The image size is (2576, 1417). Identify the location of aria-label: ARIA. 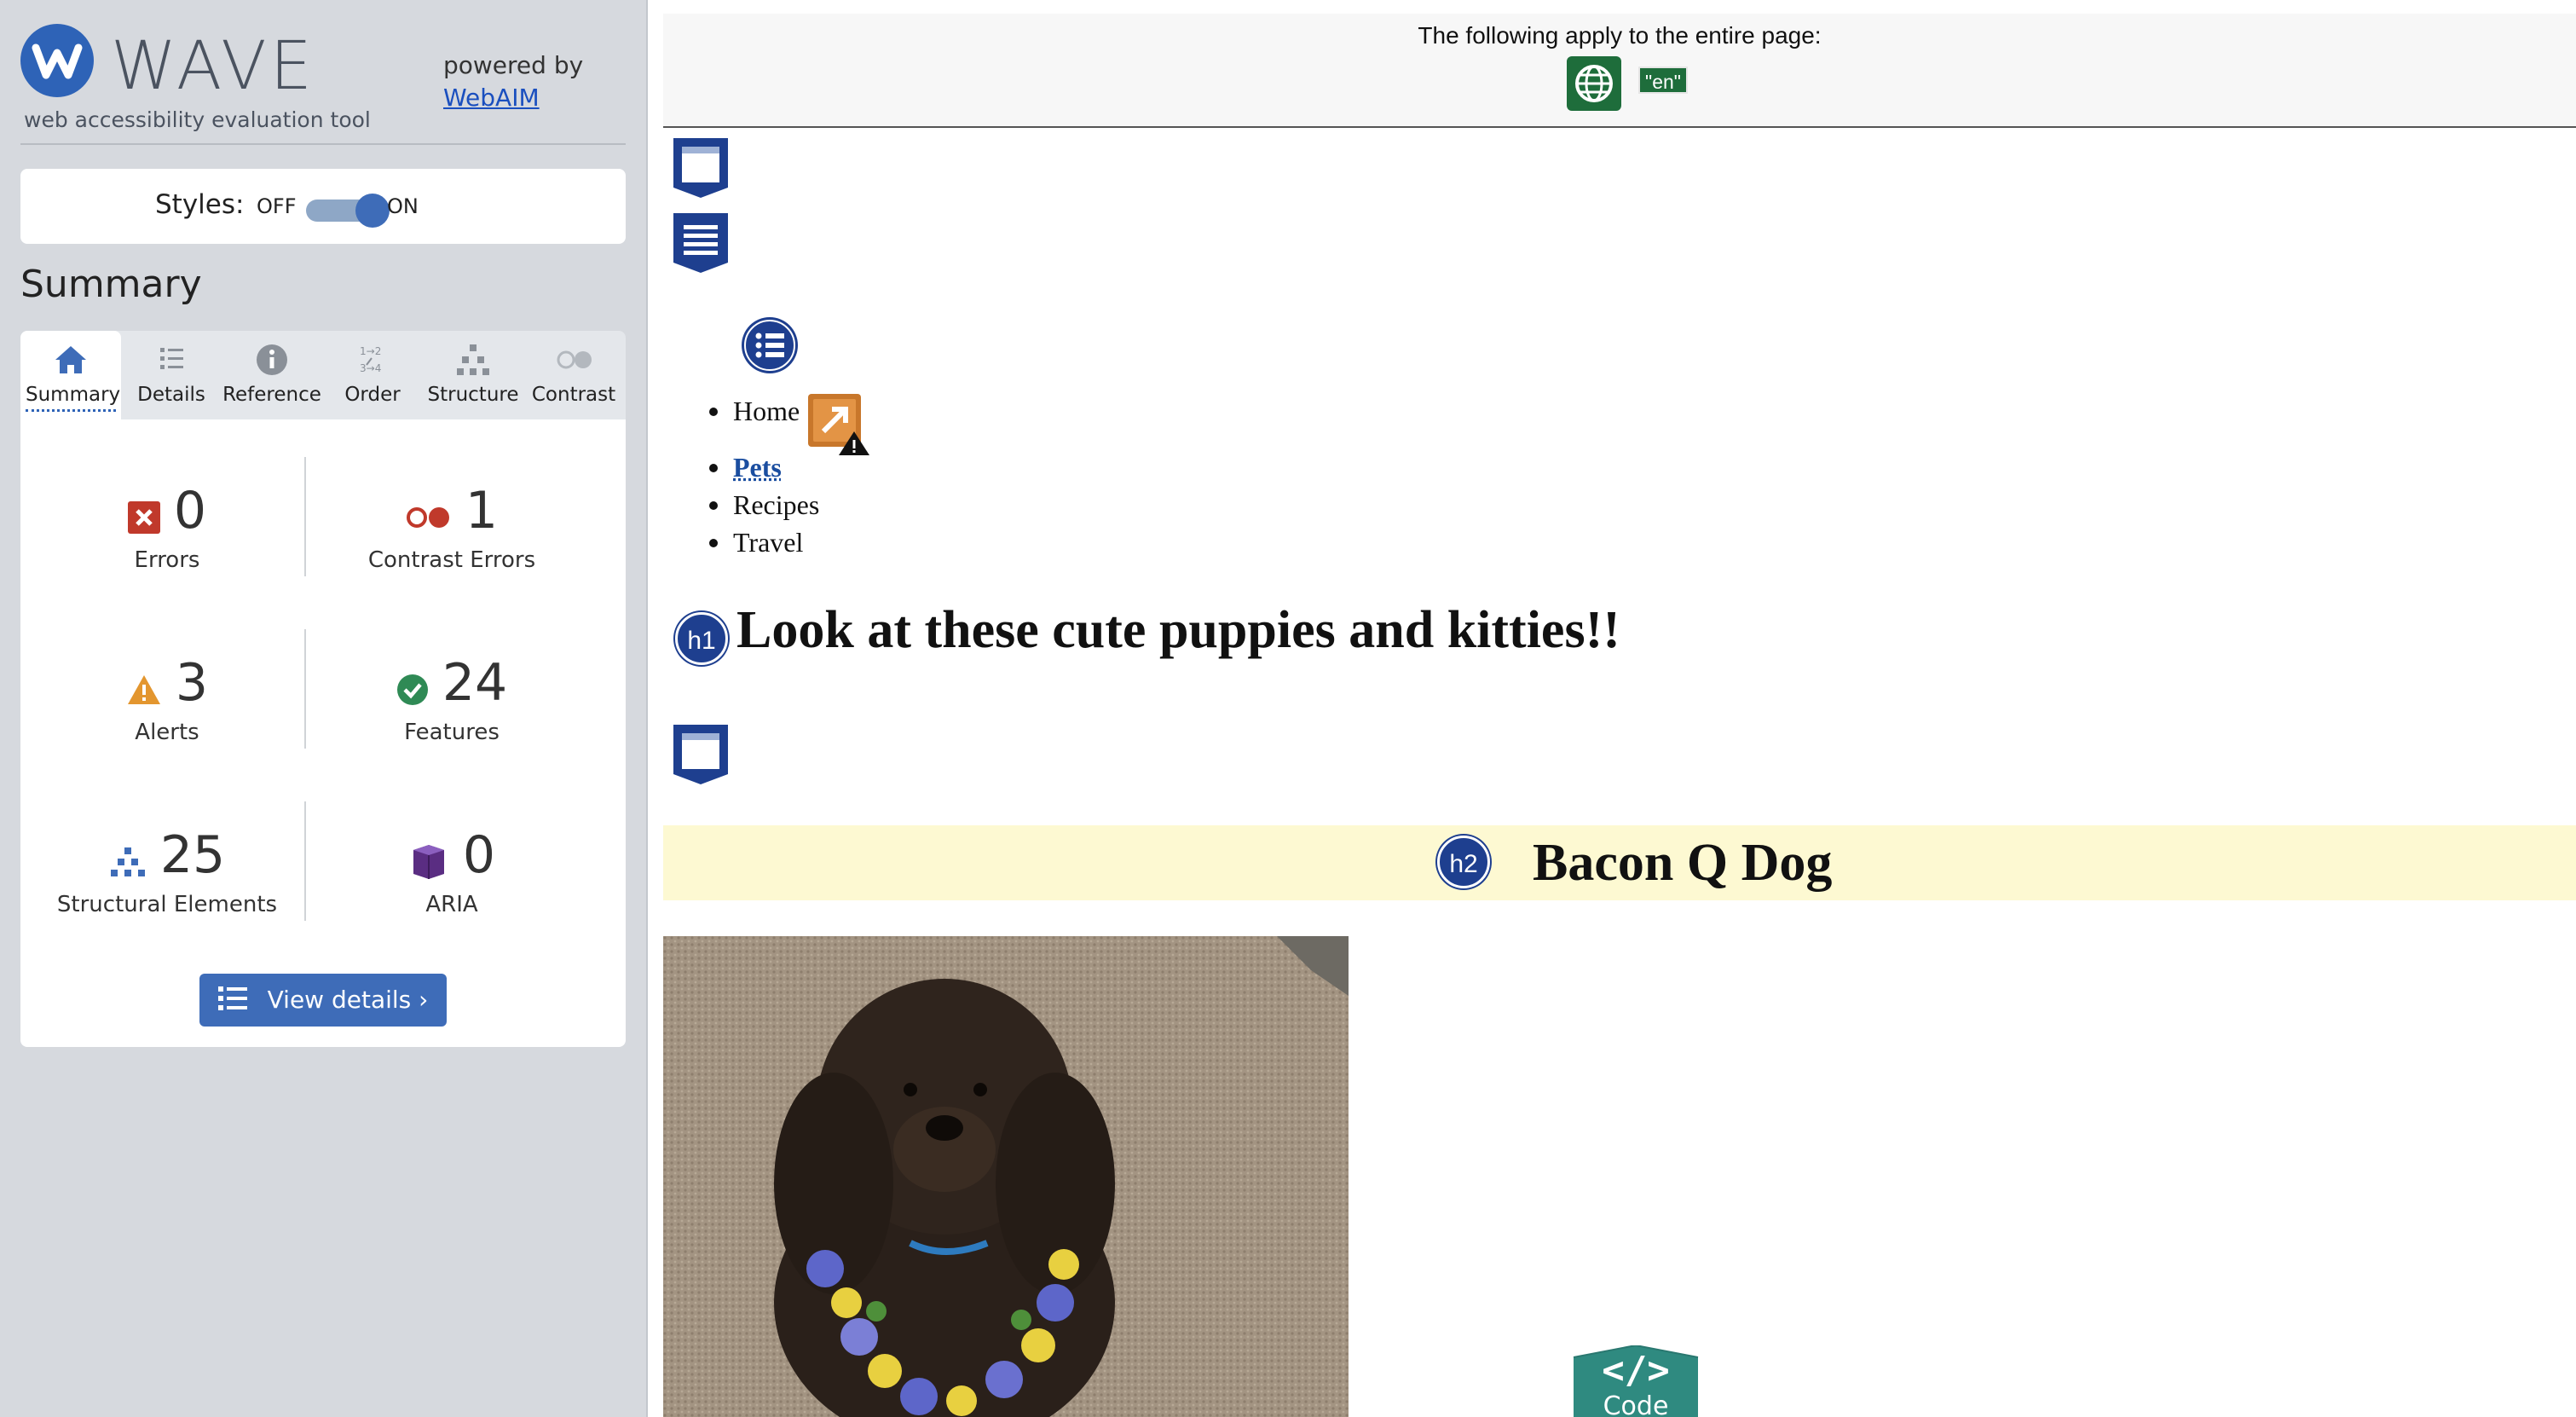
(451, 905).